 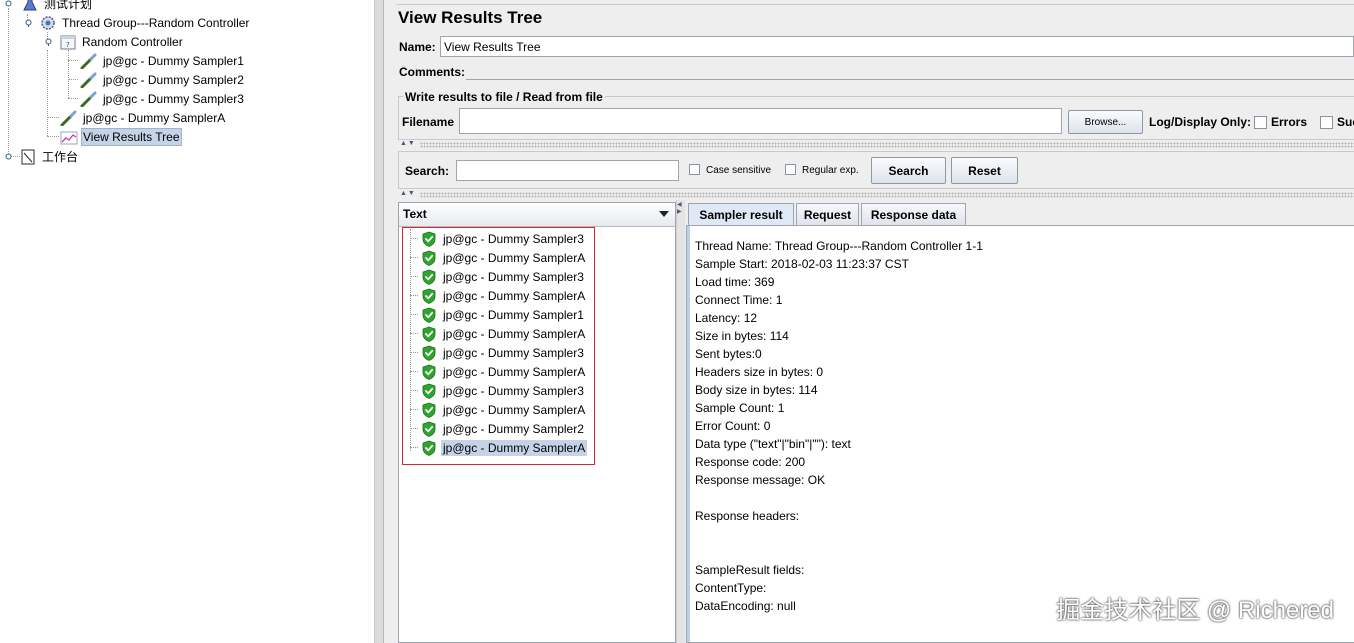 I want to click on log-display-only-label: Log/Display Only:, so click(x=1200, y=122).